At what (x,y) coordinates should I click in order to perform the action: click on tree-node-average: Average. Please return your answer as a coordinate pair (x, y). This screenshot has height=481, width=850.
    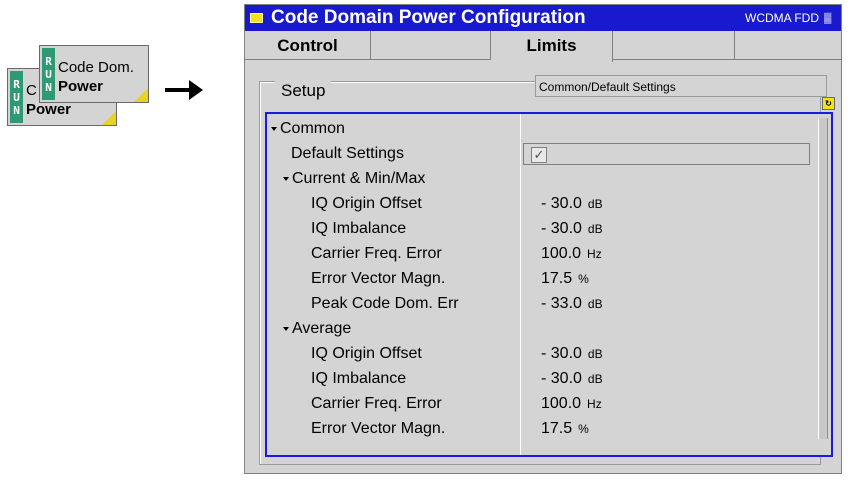
    Looking at the image, I should click on (542, 328).